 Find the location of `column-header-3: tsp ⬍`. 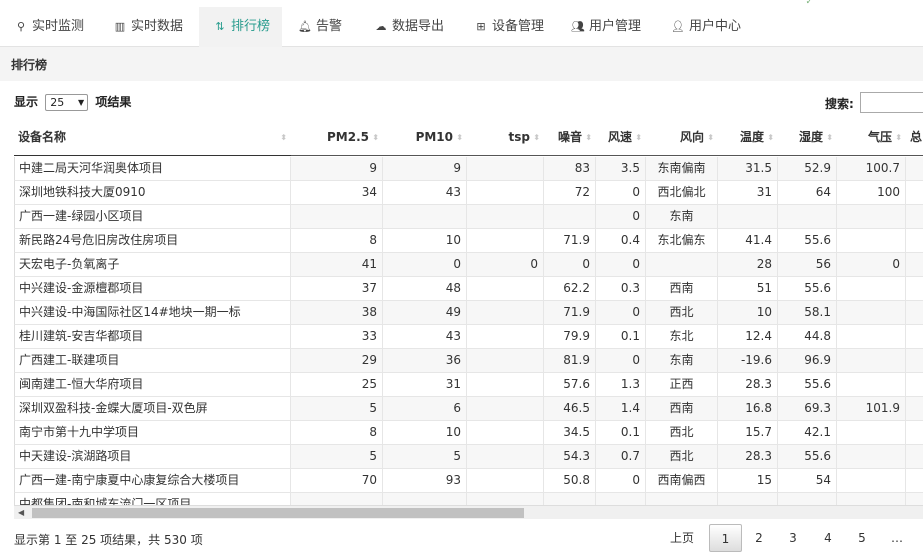

column-header-3: tsp ⬍ is located at coordinates (505, 137).